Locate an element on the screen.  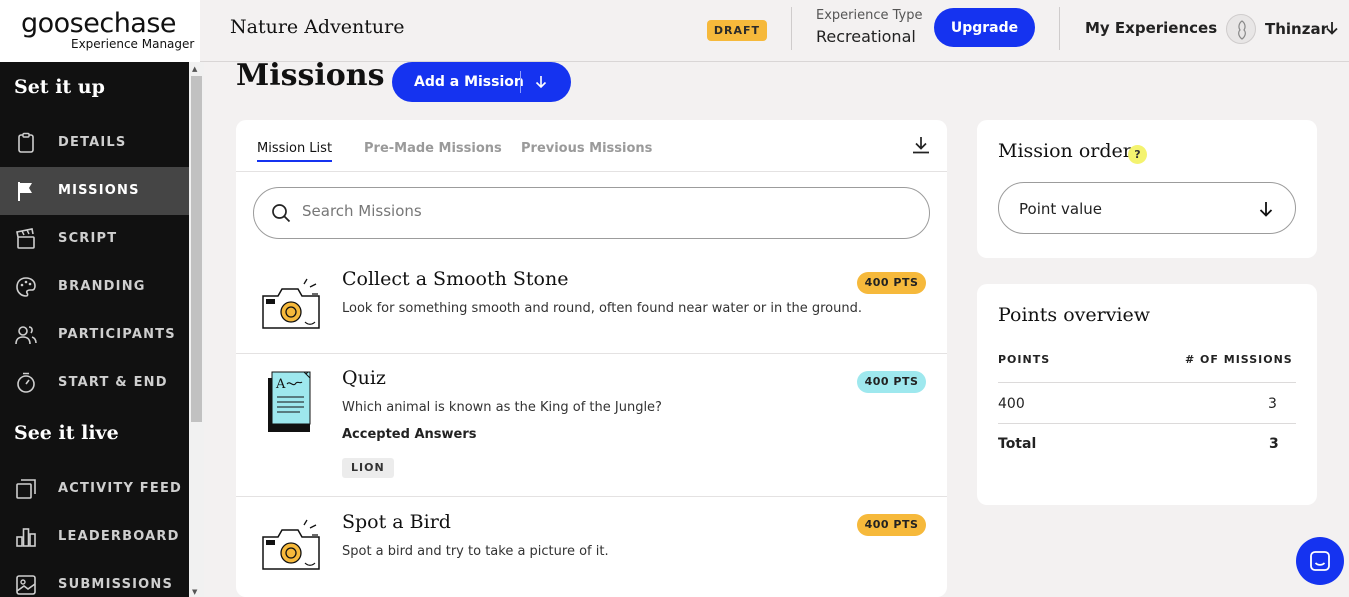
tab-previous-missions: Previous Missions is located at coordinates (586, 148).